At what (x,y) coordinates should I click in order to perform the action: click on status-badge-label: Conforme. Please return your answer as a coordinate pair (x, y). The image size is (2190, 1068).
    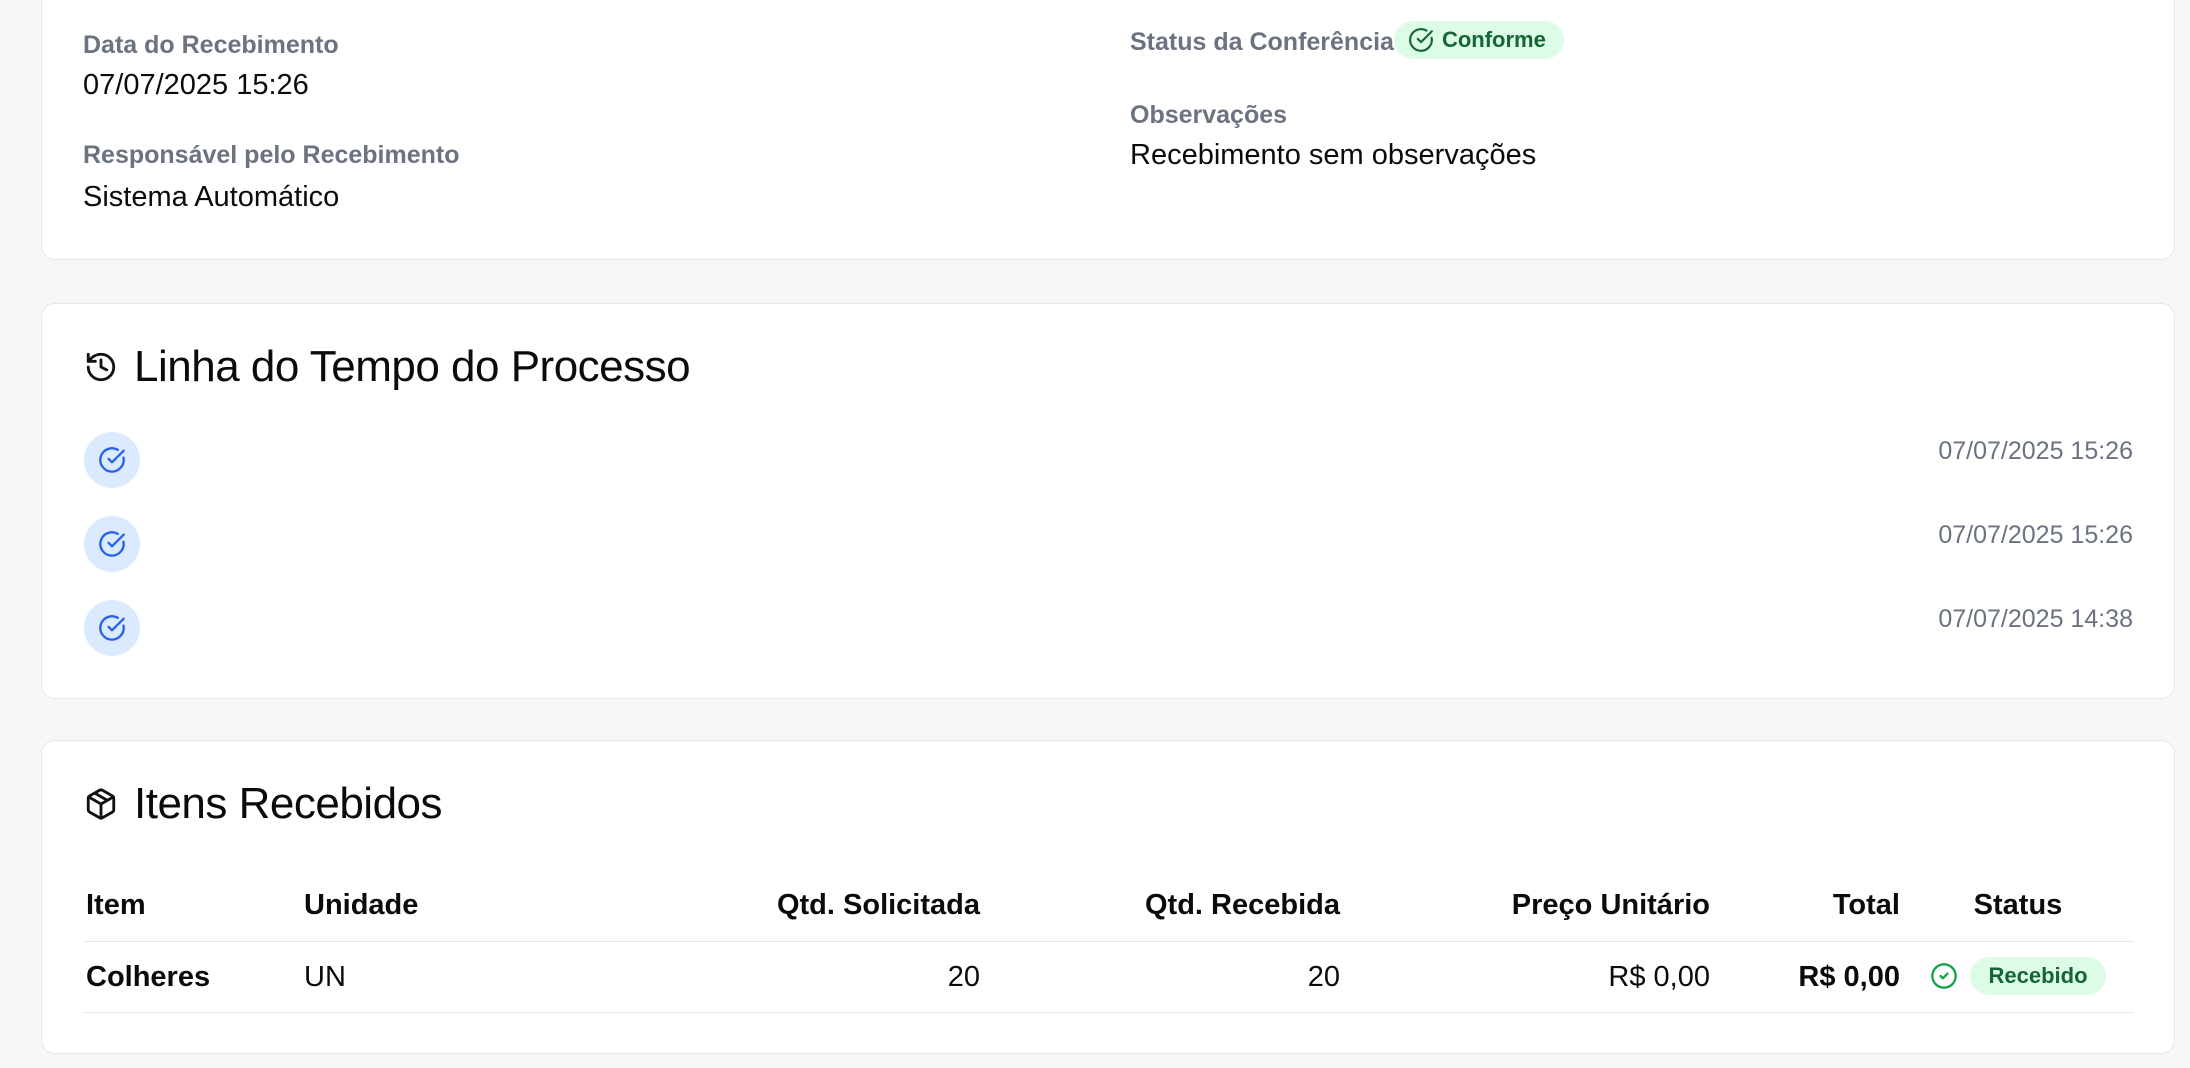
    Looking at the image, I should click on (1493, 39).